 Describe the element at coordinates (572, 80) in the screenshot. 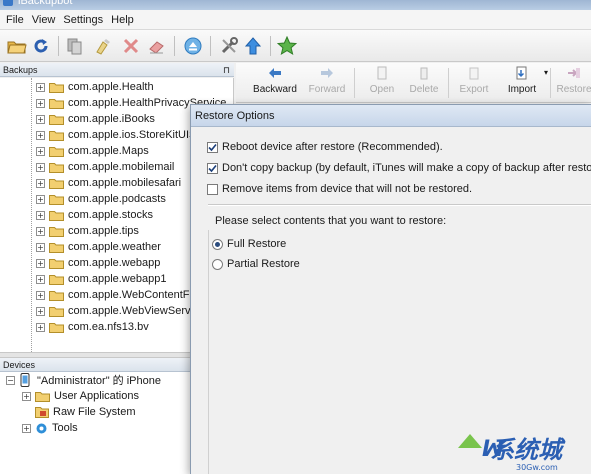

I see `restore-button: Restore` at that location.